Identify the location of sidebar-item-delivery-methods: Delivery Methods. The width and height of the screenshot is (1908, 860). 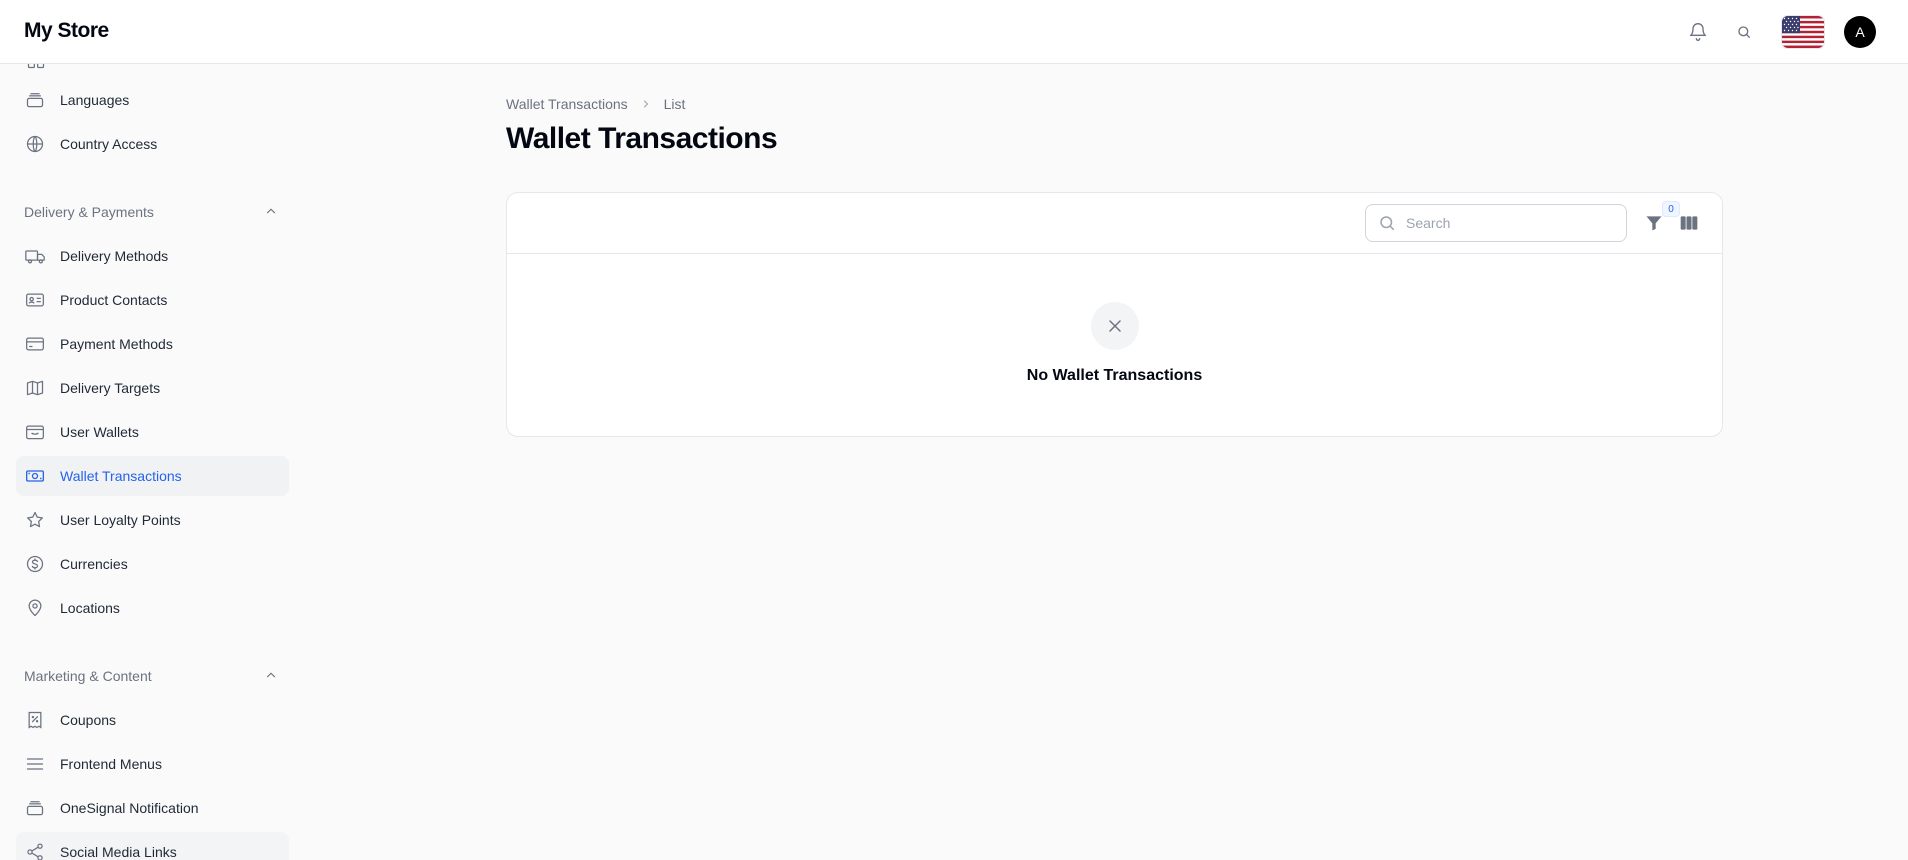
(152, 256).